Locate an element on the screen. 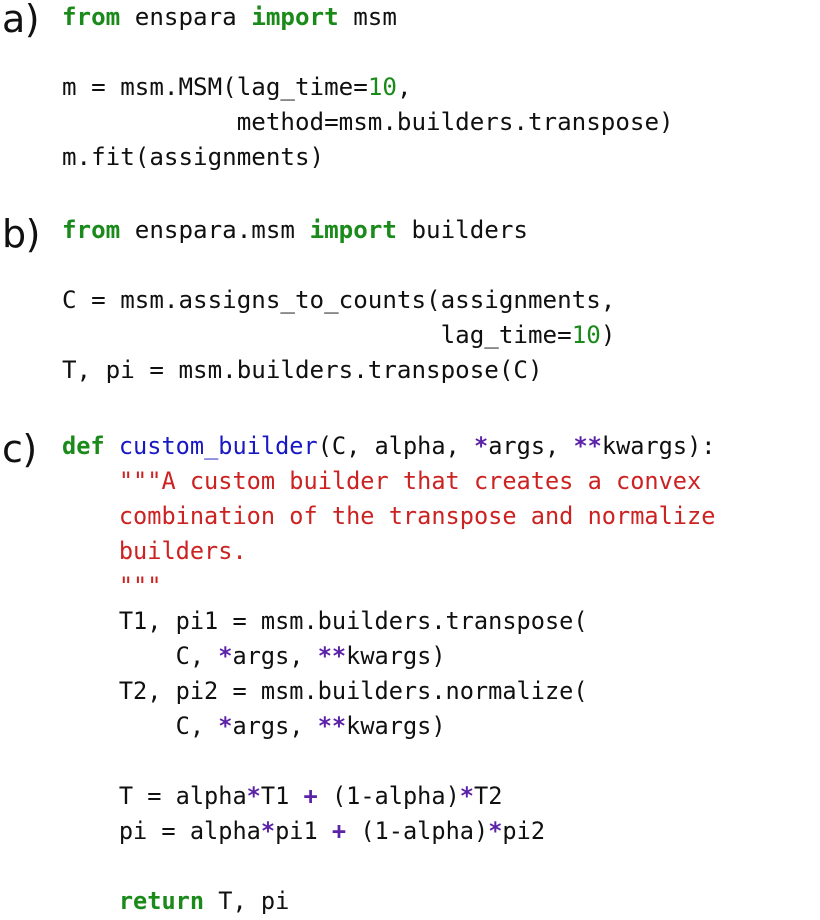 This screenshot has height=920, width=820. code-line: builders. is located at coordinates (389, 551).